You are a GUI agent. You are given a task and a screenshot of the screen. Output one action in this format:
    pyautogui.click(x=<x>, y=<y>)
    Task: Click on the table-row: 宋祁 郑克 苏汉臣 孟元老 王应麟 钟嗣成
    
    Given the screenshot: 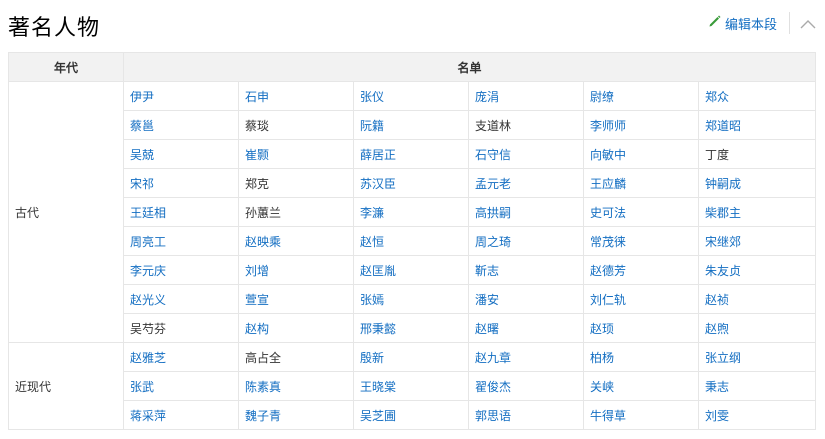 What is the action you would take?
    pyautogui.click(x=413, y=183)
    